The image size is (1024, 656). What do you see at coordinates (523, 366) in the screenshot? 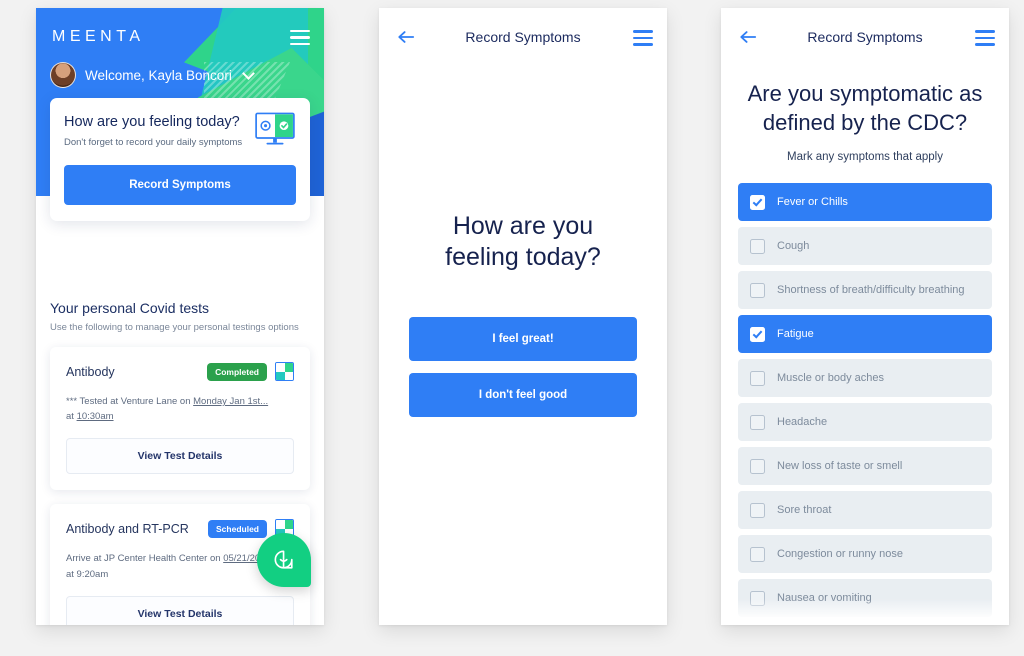
I see `feeling-buttons: I feel great! I don't feel good` at bounding box center [523, 366].